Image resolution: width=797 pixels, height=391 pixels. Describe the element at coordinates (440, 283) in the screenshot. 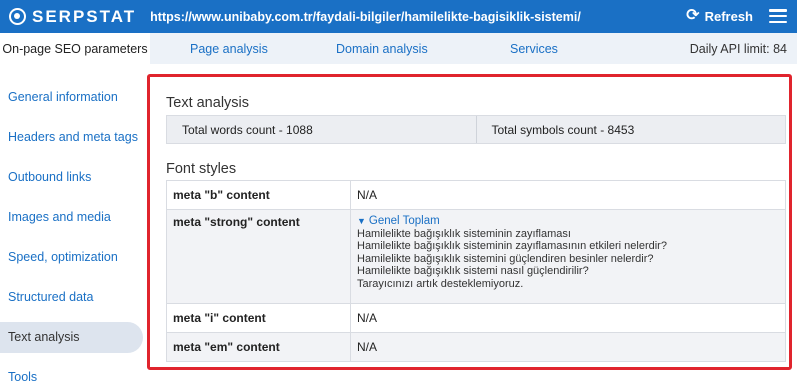

I see `list-item: Tarayıcınızı artık desteklemiyoruz.` at that location.